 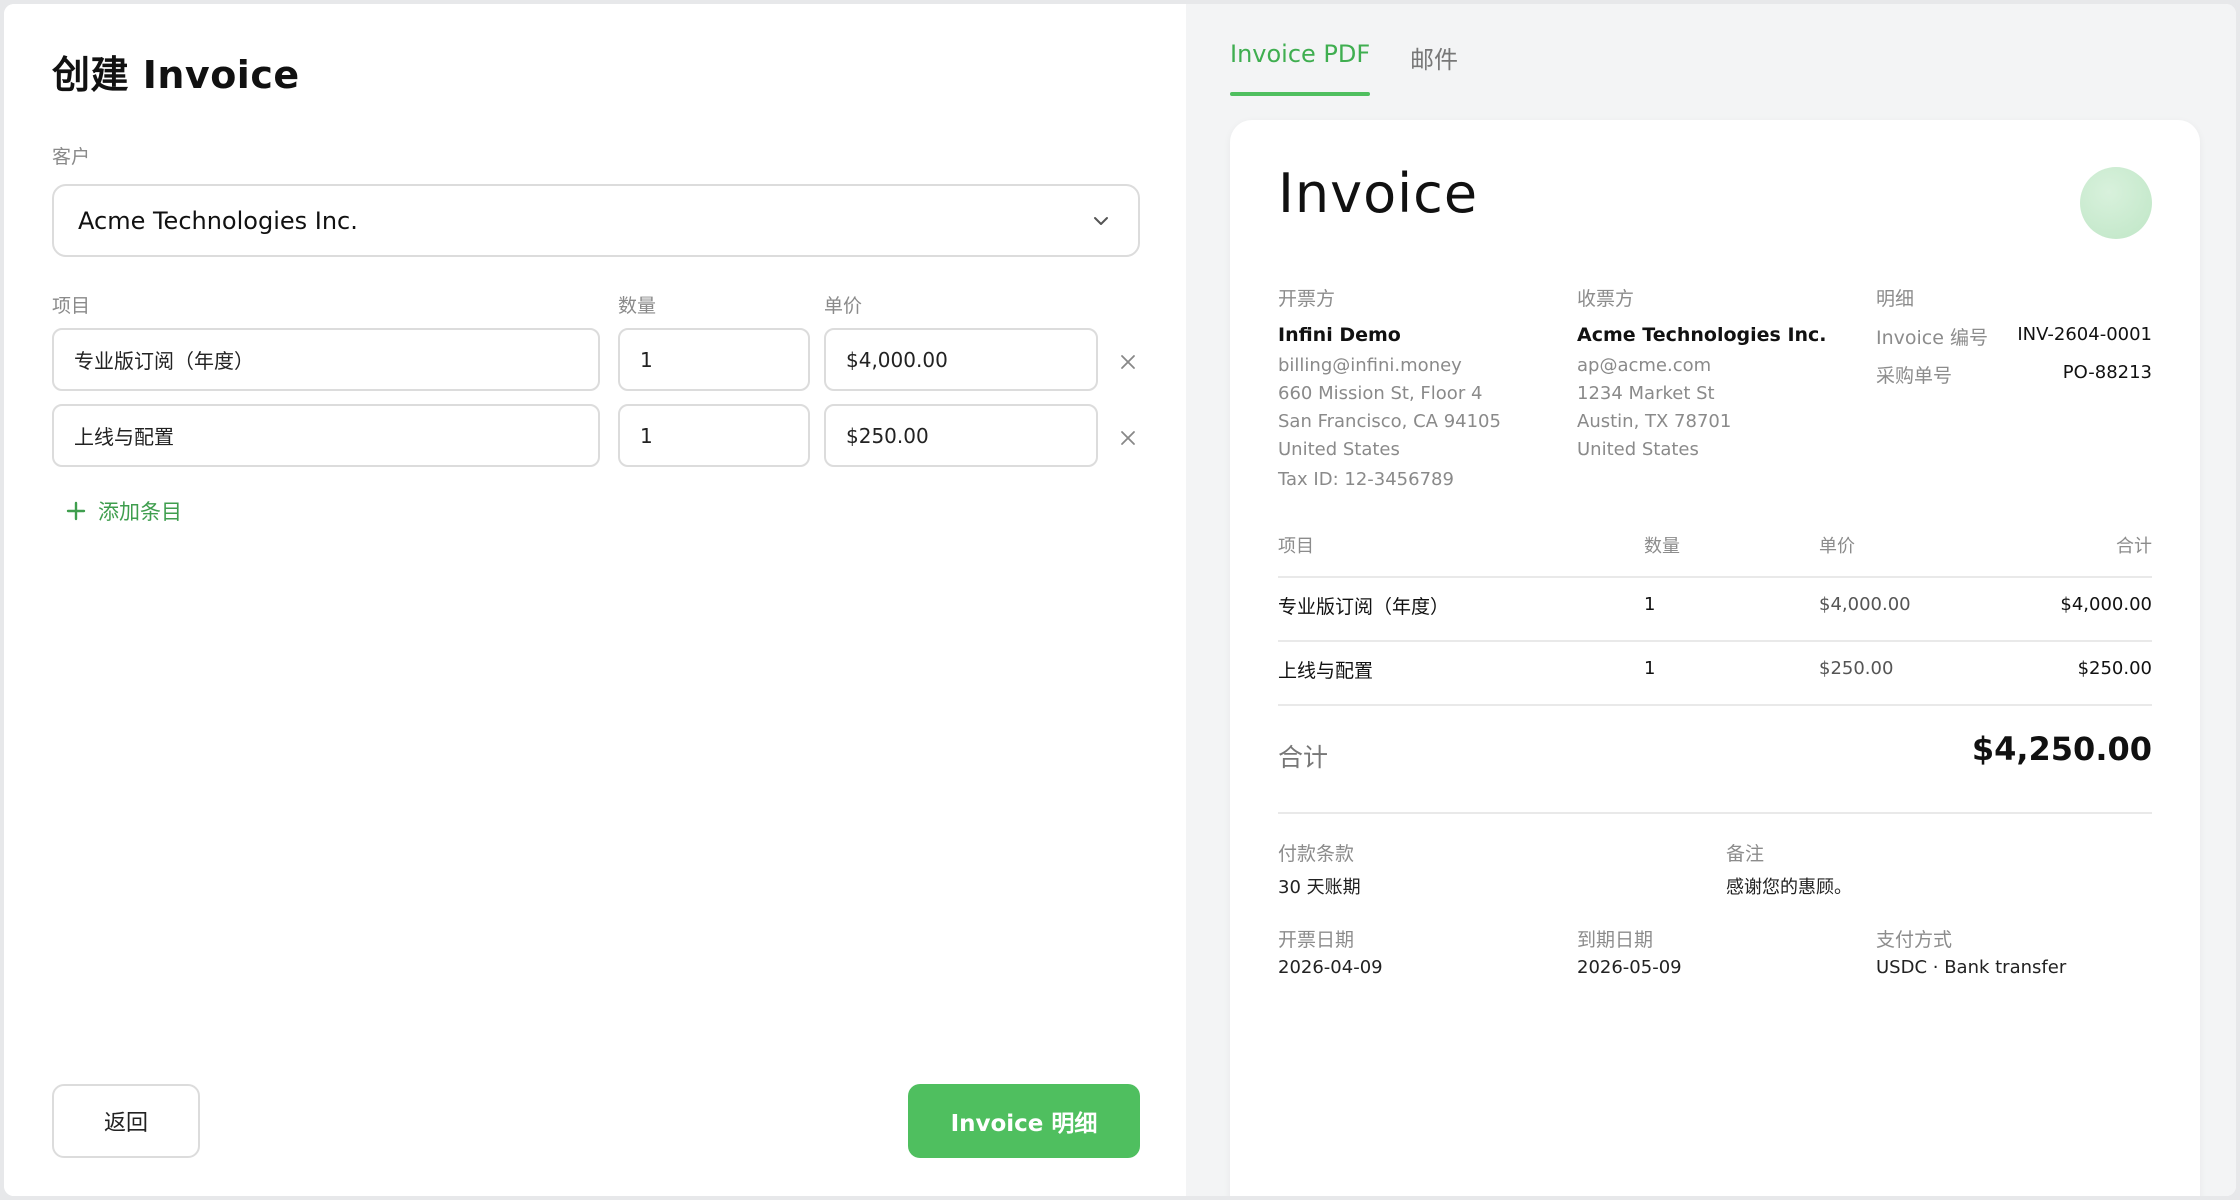 What do you see at coordinates (71, 157) in the screenshot?
I see `customer-label: 客户` at bounding box center [71, 157].